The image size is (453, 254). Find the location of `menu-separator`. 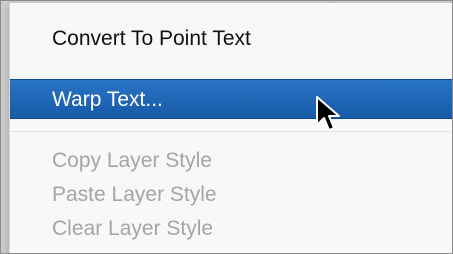

menu-separator is located at coordinates (231, 131).